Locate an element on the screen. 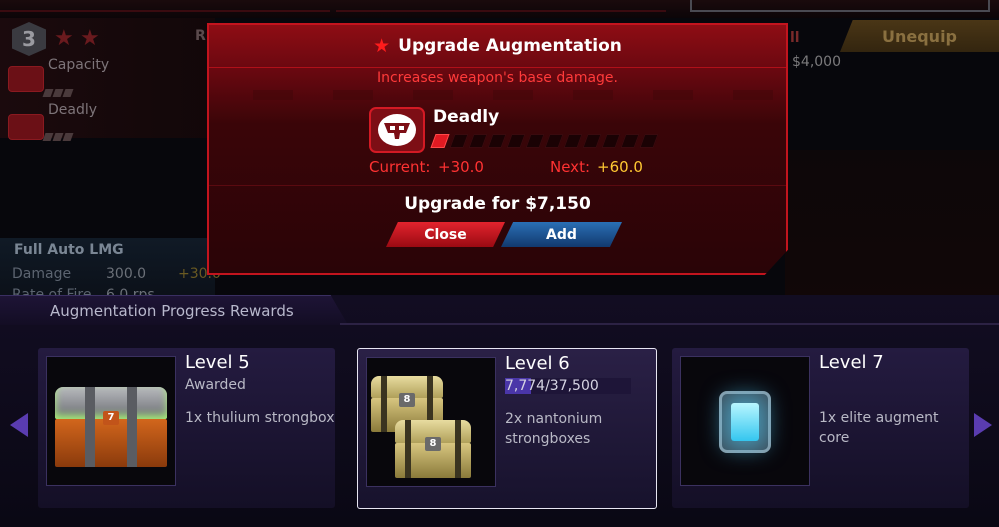 The image size is (999, 527). elite-augment-core-icon is located at coordinates (745, 421).